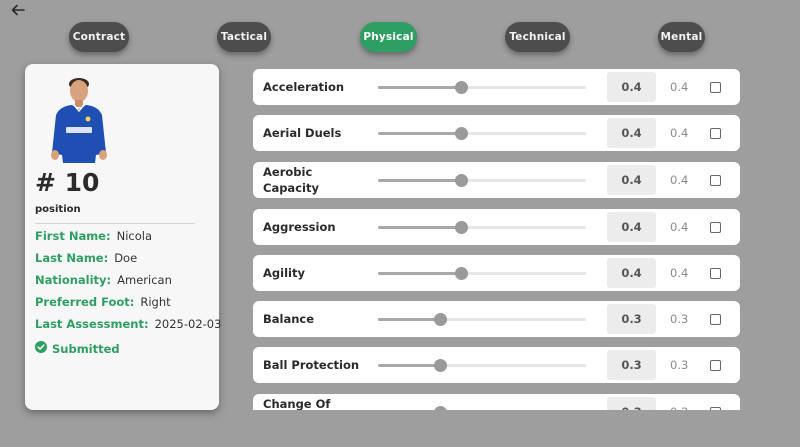 The image size is (800, 447). I want to click on info-value: Nicola, so click(134, 236).